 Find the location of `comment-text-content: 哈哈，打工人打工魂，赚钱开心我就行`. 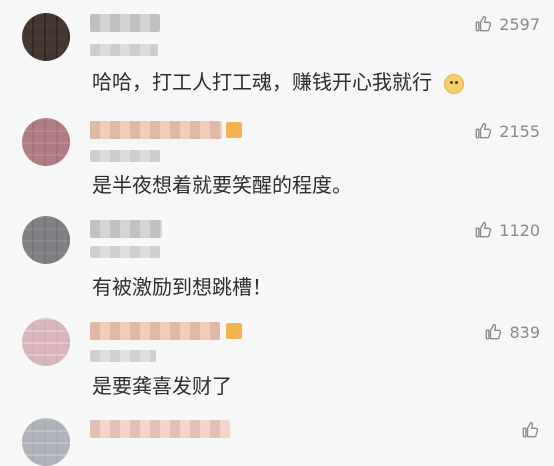

comment-text-content: 哈哈，打工人打工魂，赚钱开心我就行 is located at coordinates (262, 82).